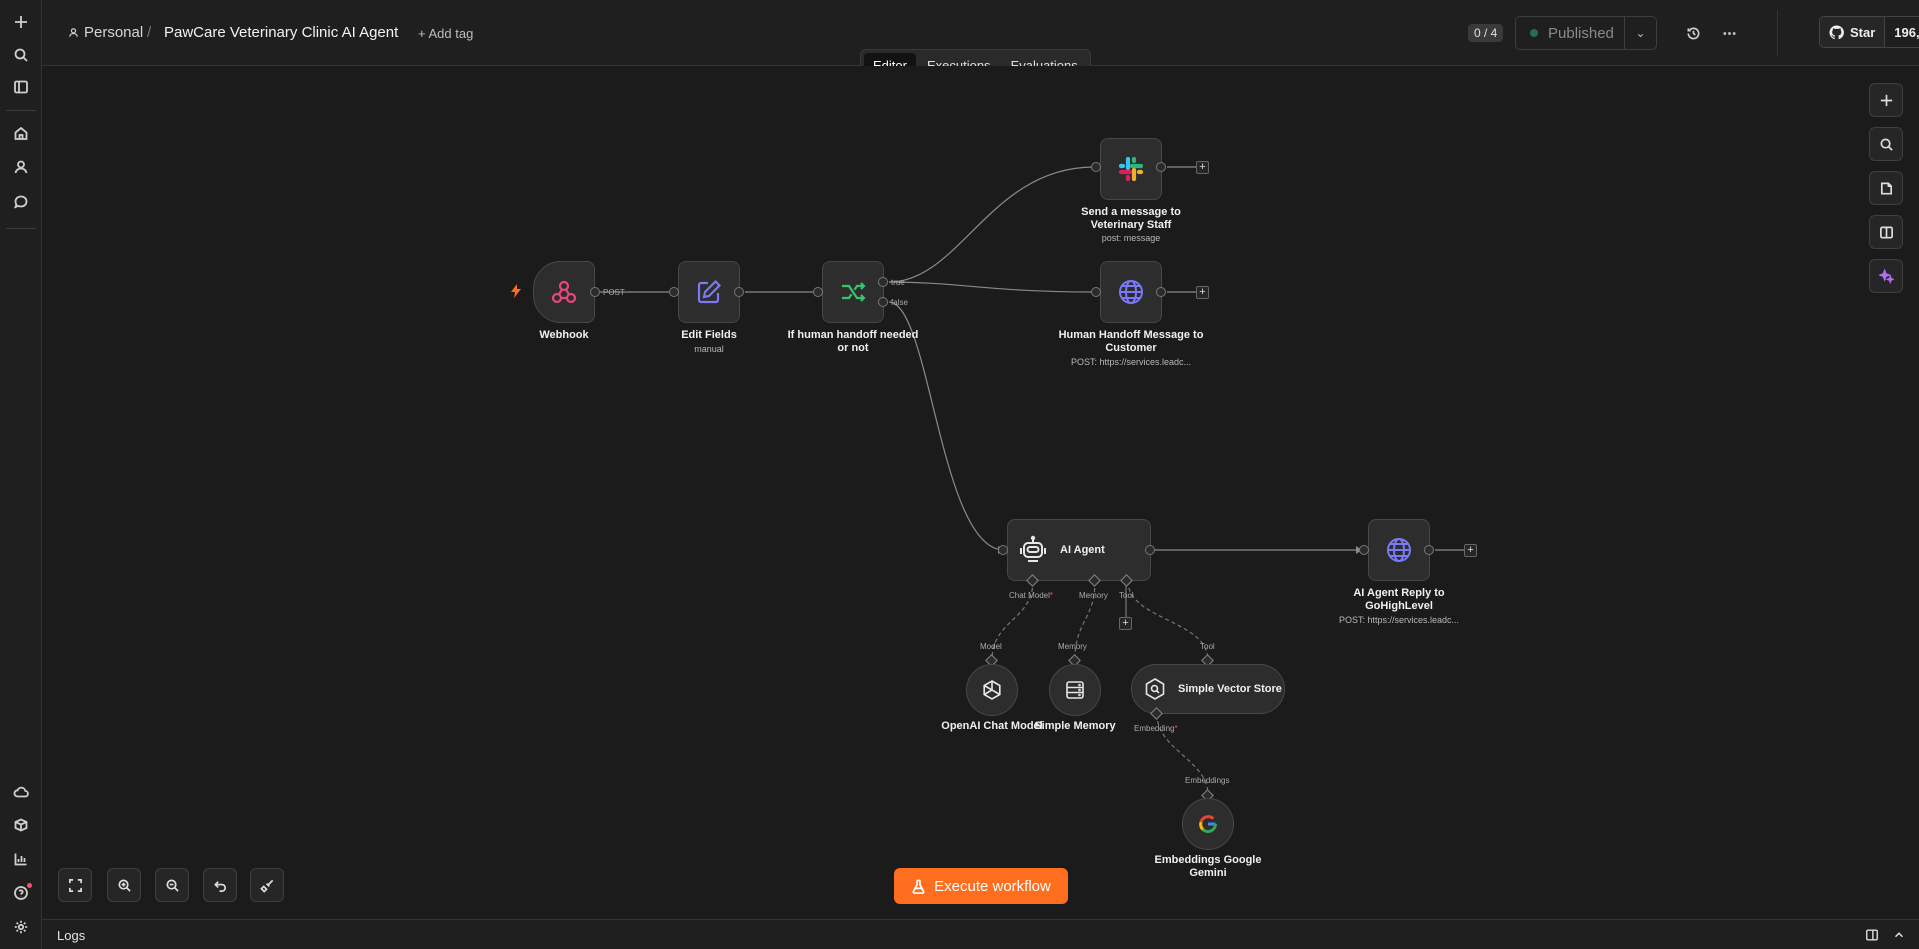 The width and height of the screenshot is (1919, 949). Describe the element at coordinates (21, 474) in the screenshot. I see `left-sidebar` at that location.